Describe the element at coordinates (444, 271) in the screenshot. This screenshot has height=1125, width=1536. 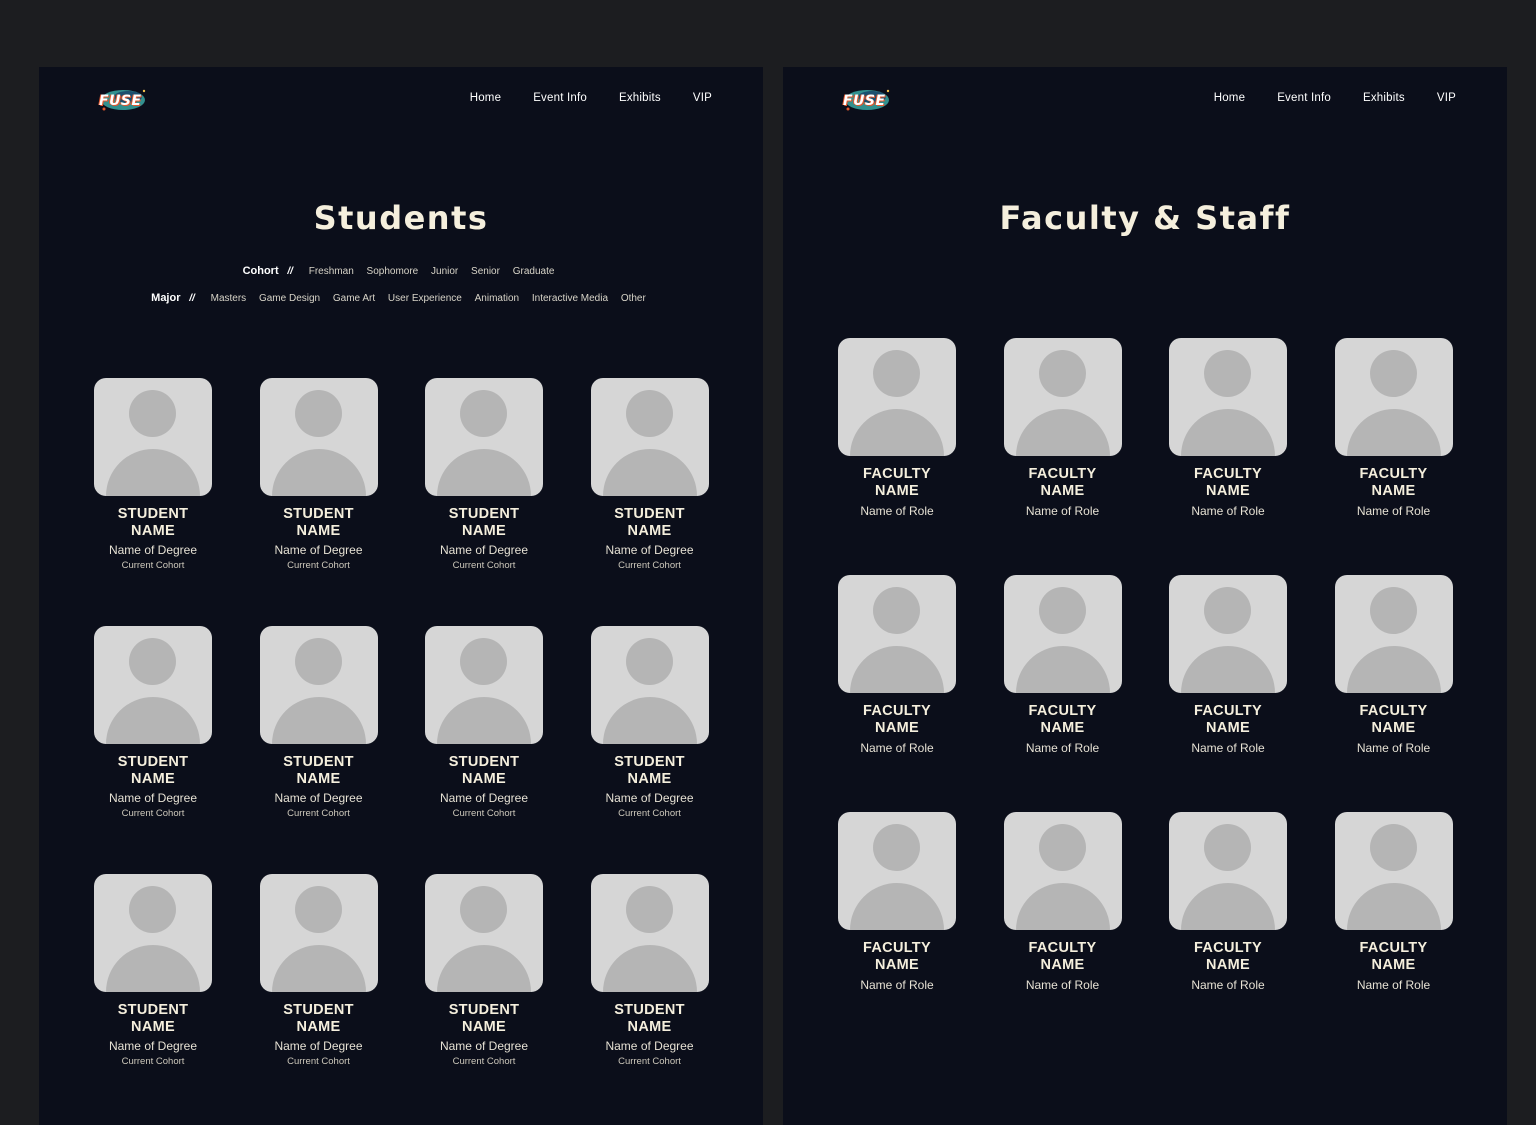
I see `cohort-option-junior: Junior` at that location.